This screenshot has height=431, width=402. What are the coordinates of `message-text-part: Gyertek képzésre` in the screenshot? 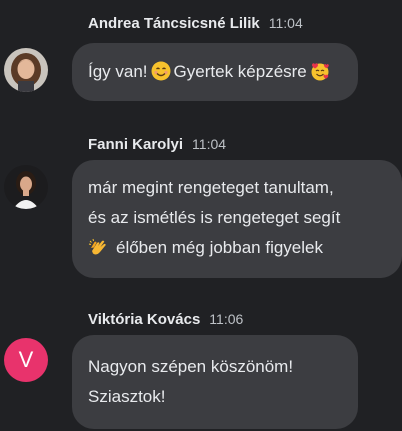 It's located at (240, 71).